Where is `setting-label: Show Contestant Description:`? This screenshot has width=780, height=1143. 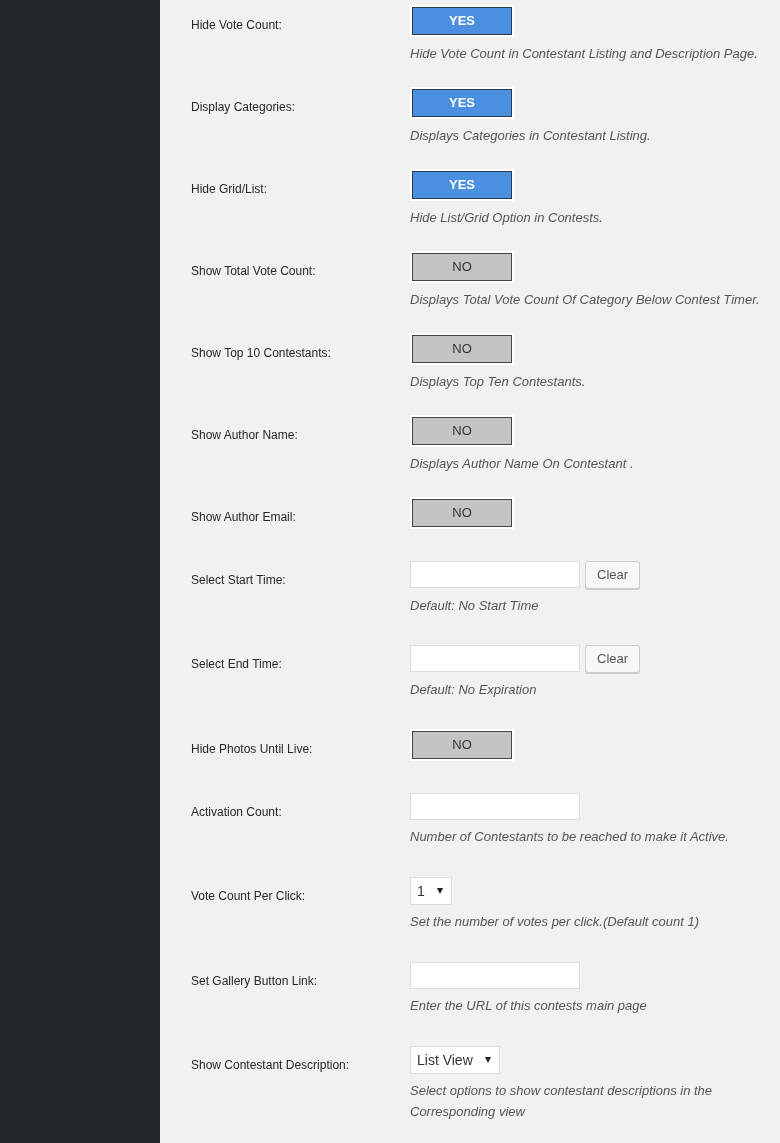
setting-label: Show Contestant Description: is located at coordinates (270, 1065).